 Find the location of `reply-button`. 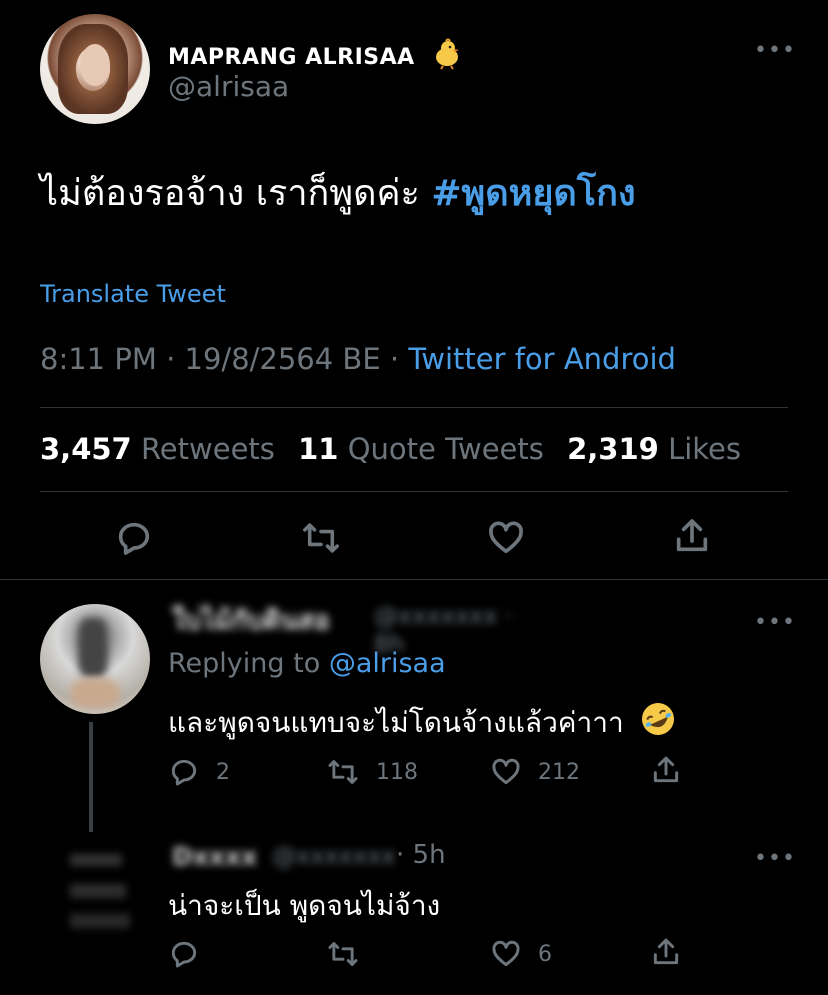

reply-button is located at coordinates (134, 538).